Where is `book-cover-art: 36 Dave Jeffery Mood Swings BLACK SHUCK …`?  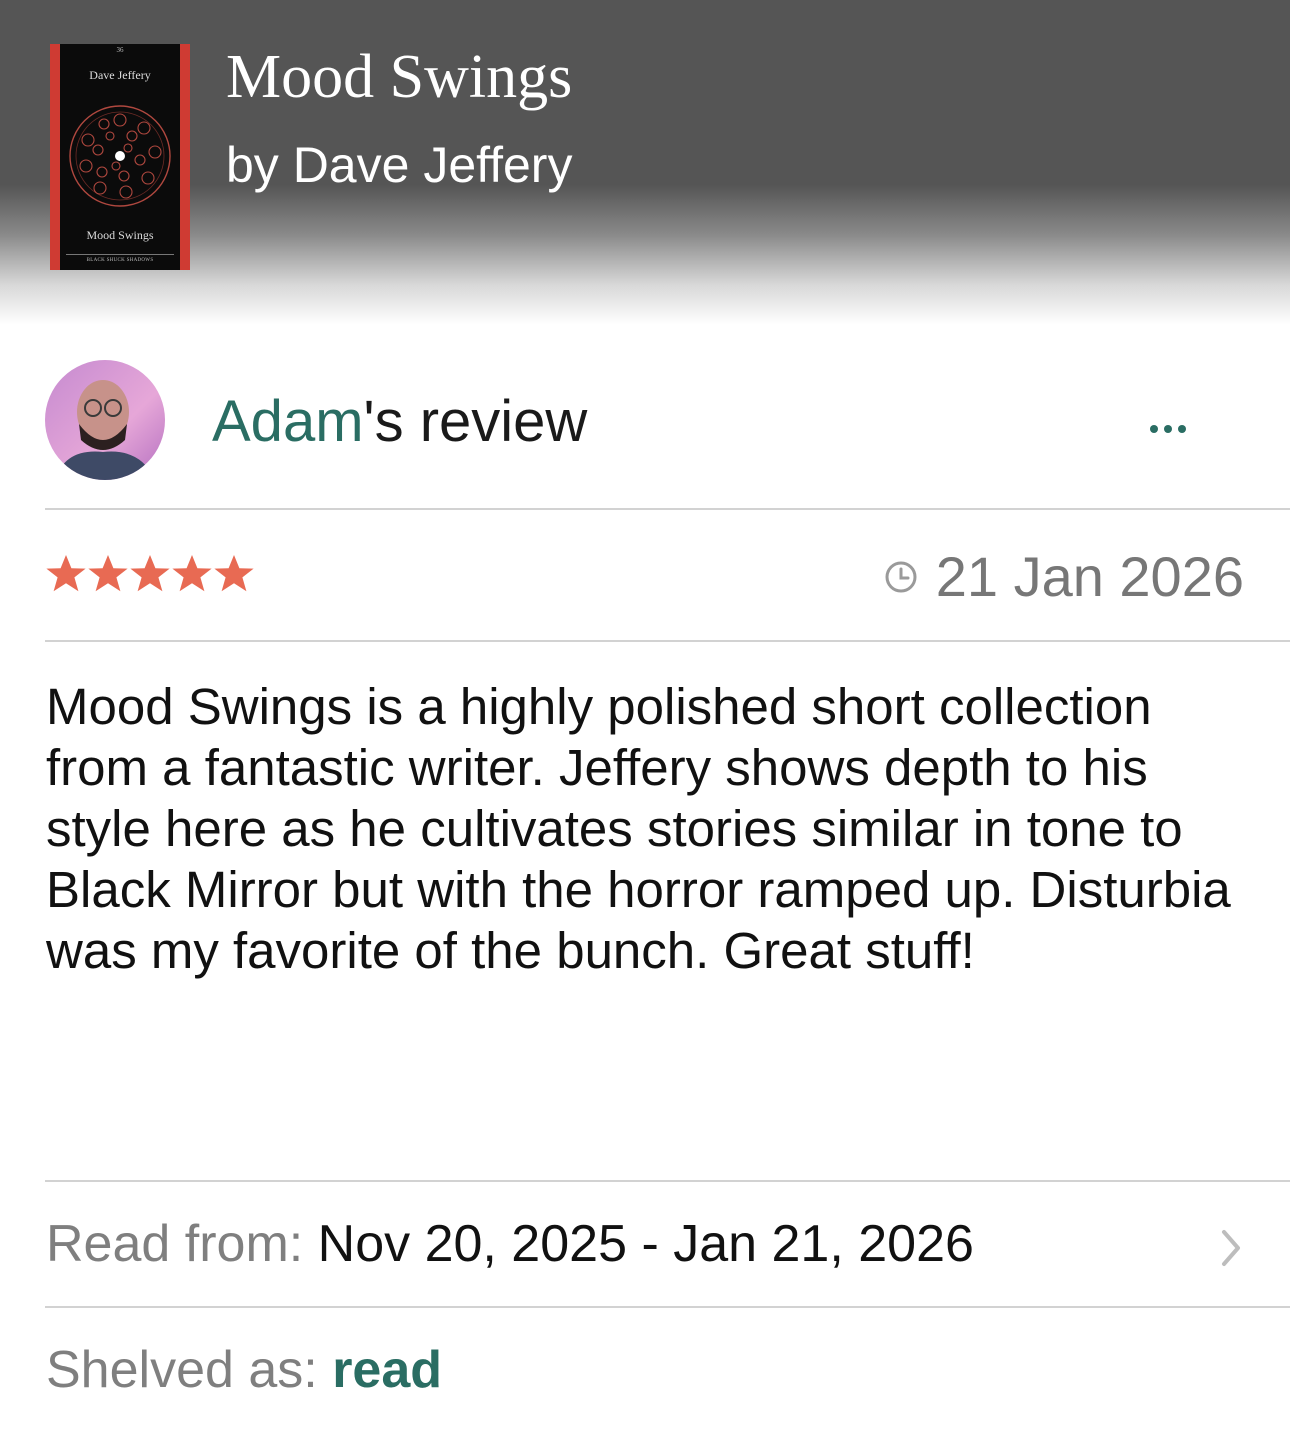 book-cover-art: 36 Dave Jeffery Mood Swings BLACK SHUCK … is located at coordinates (120, 157).